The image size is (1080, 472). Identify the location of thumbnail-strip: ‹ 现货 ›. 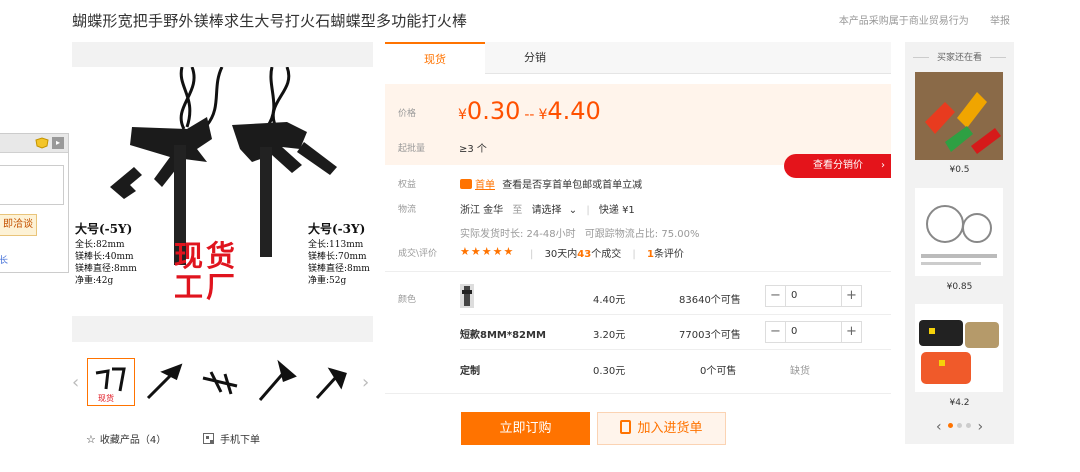
(222, 380).